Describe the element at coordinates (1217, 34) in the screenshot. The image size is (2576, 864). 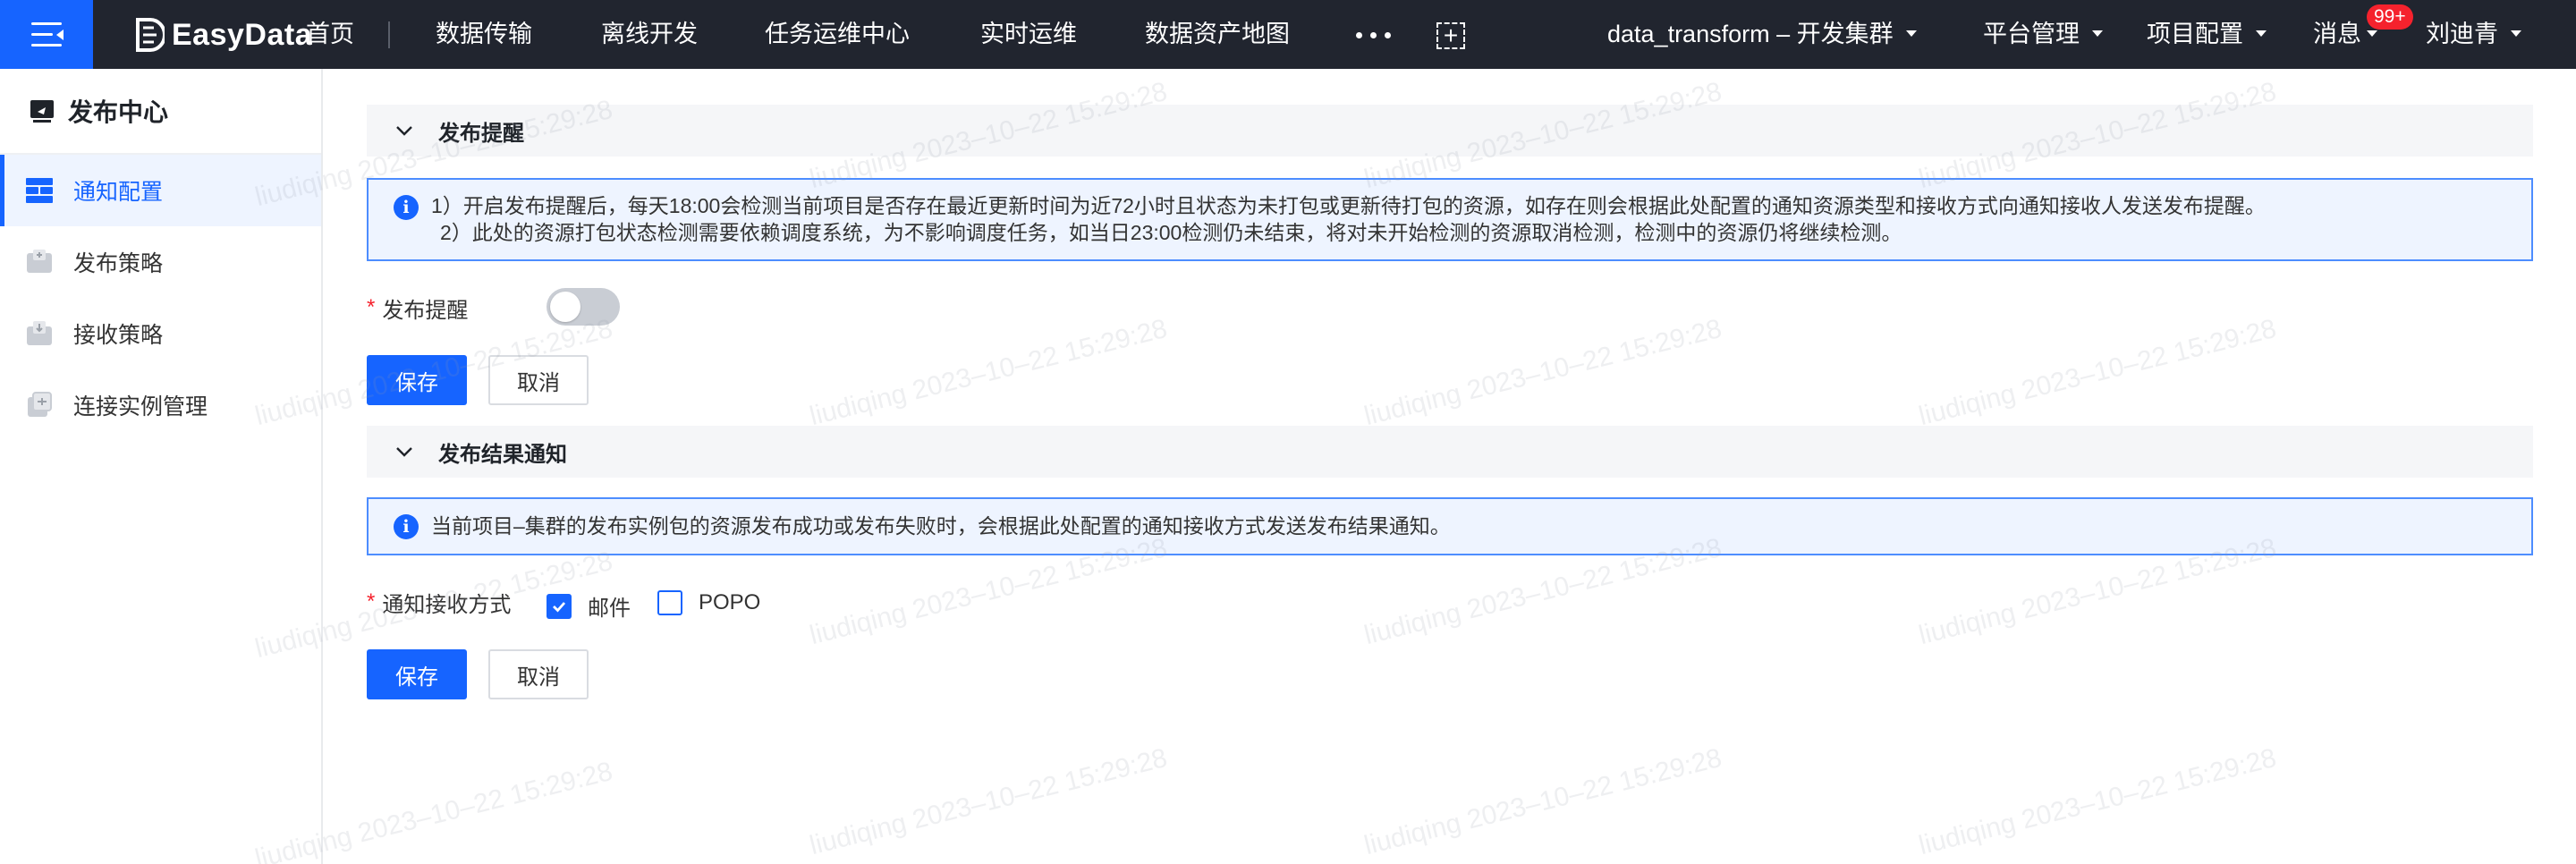
I see `nav-data-asset-map: 数据资产地图` at that location.